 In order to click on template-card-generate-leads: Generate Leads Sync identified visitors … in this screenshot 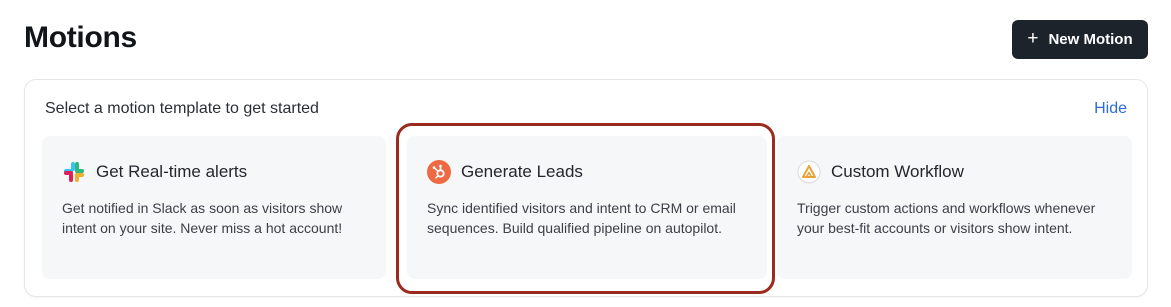, I will do `click(587, 207)`.